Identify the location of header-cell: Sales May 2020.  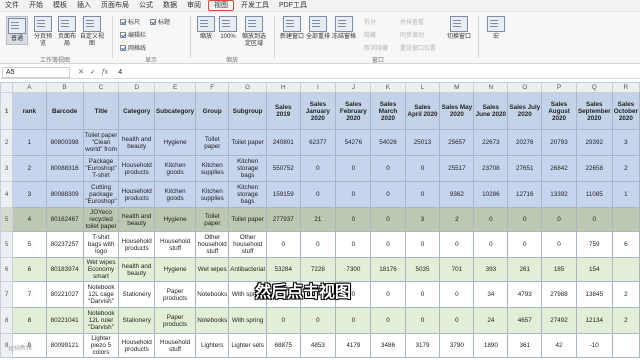
(457, 111).